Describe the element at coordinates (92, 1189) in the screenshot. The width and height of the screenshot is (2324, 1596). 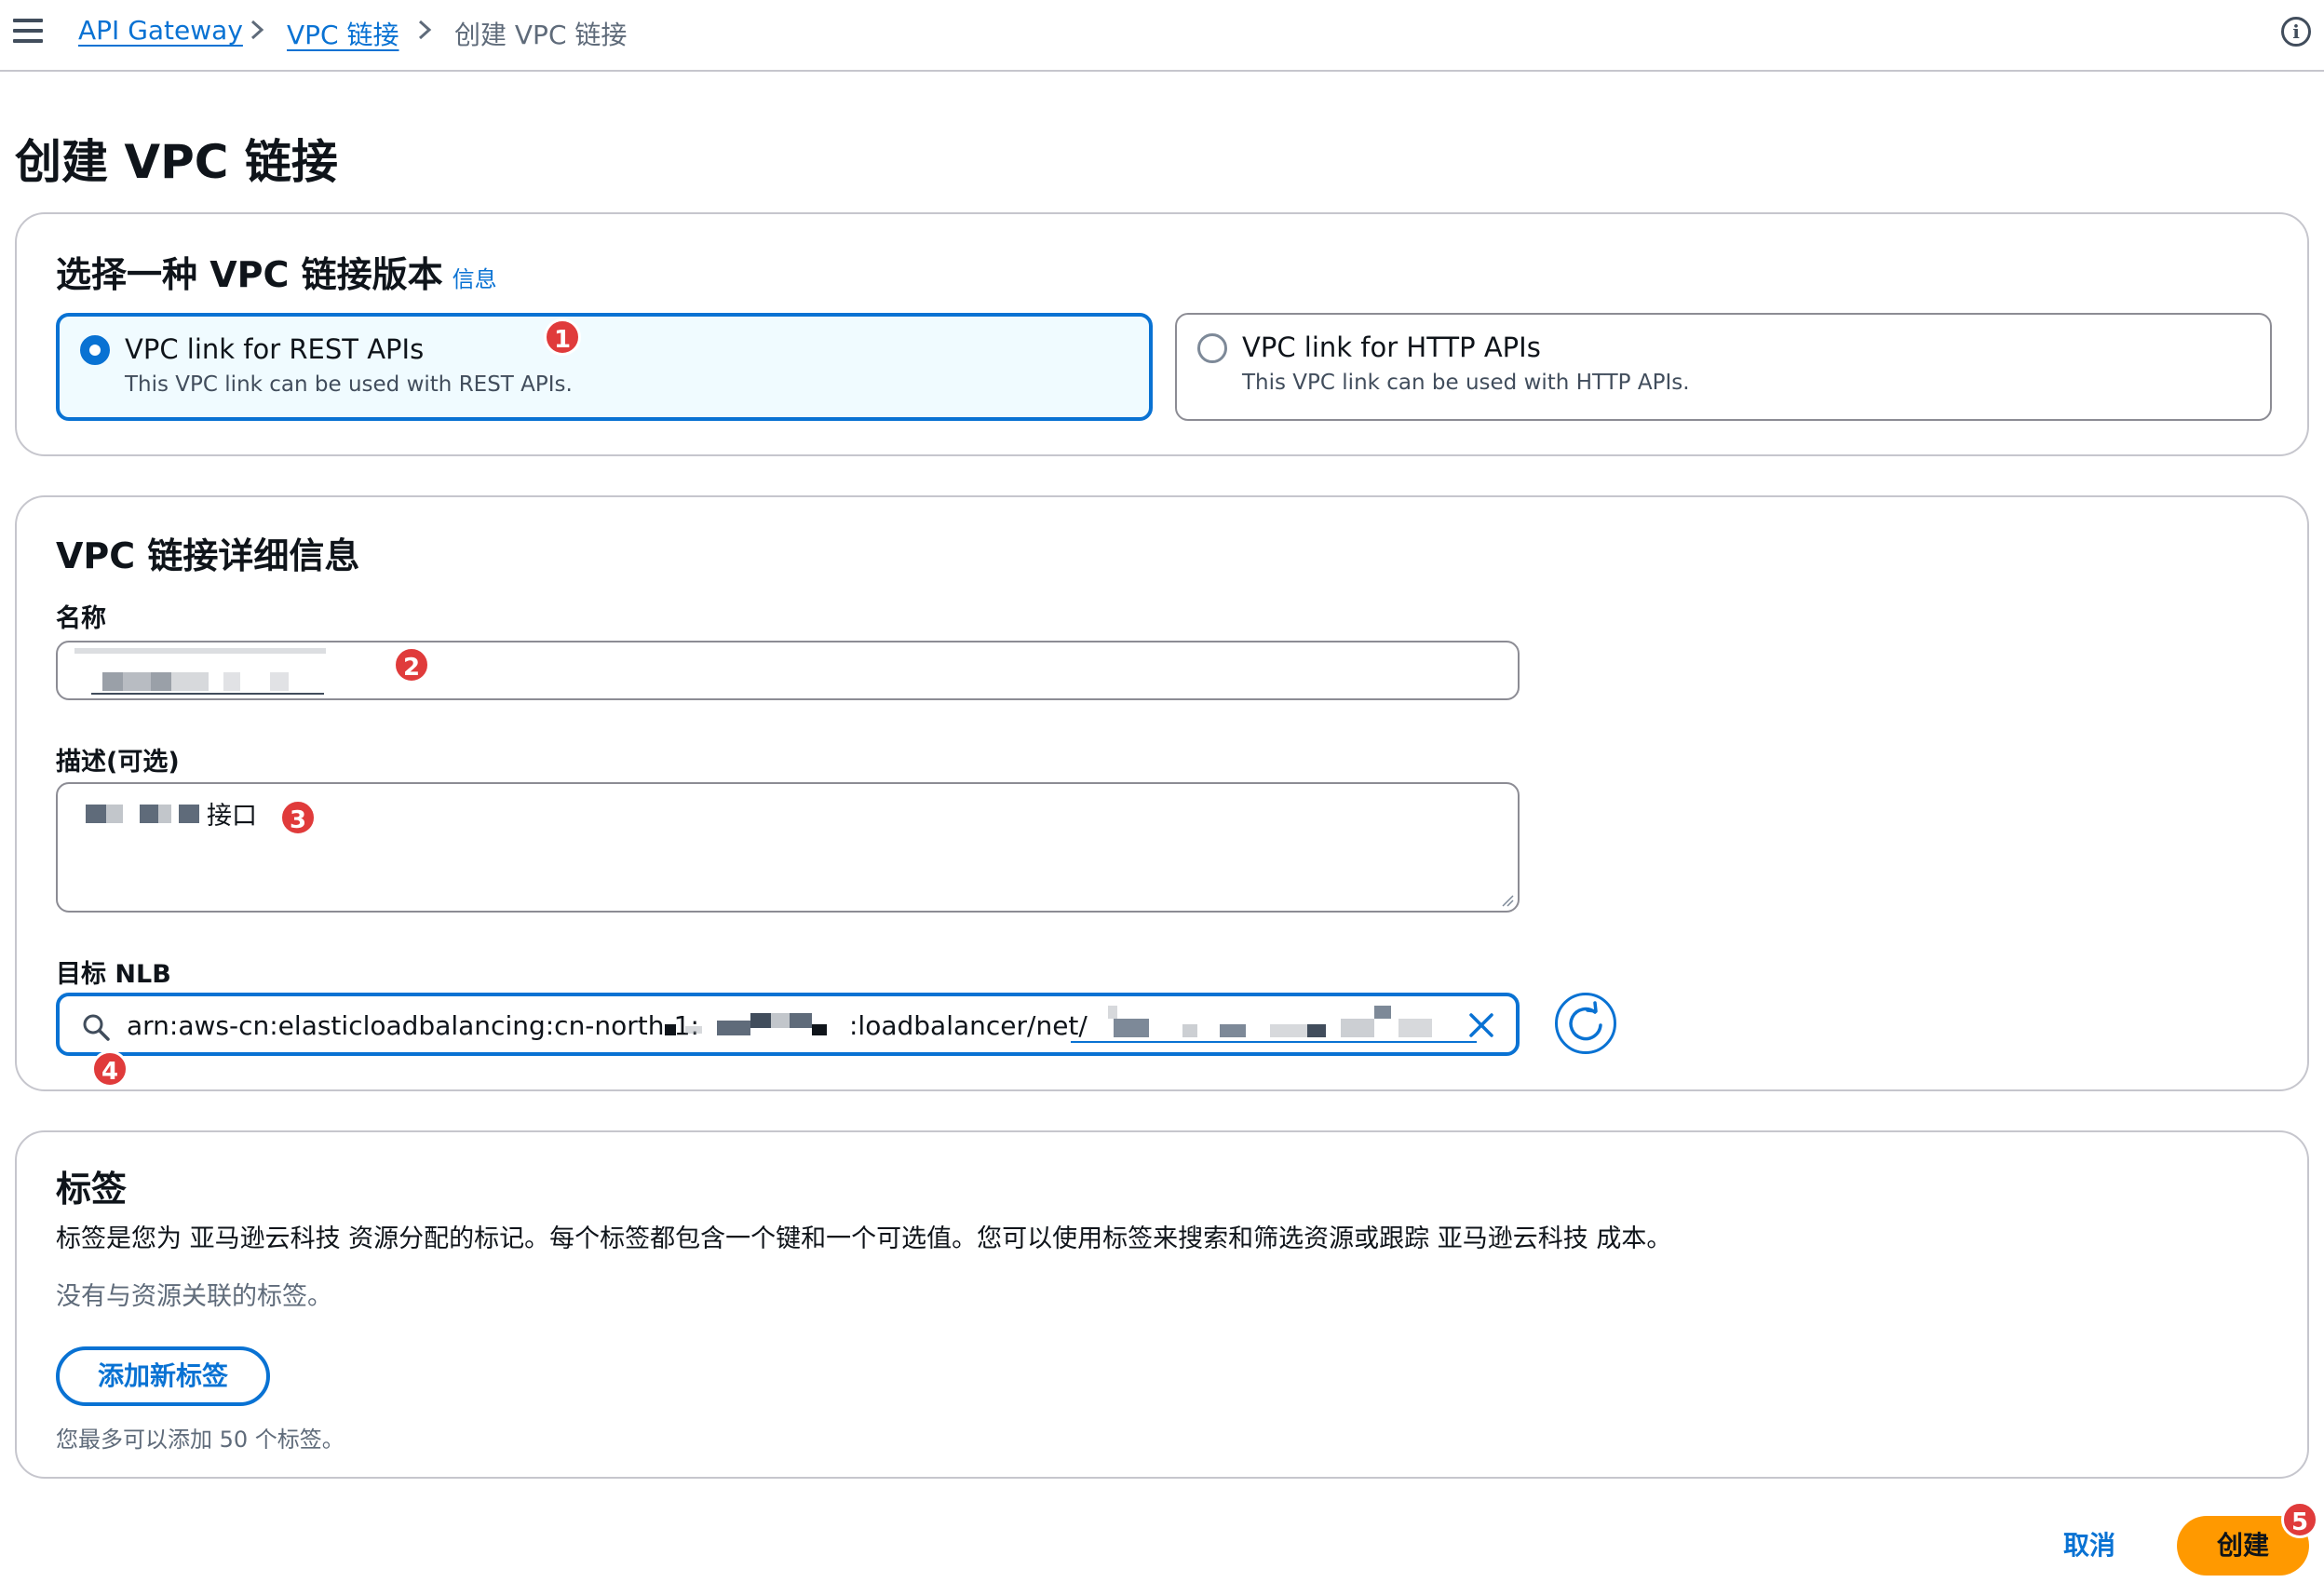
I see `tags-section-title: 标签` at that location.